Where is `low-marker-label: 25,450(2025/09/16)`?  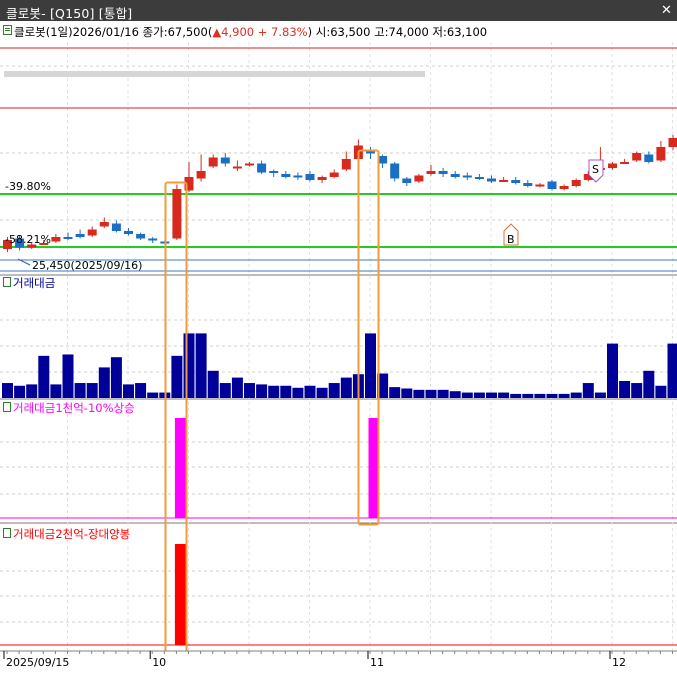 low-marker-label: 25,450(2025/09/16) is located at coordinates (87, 265).